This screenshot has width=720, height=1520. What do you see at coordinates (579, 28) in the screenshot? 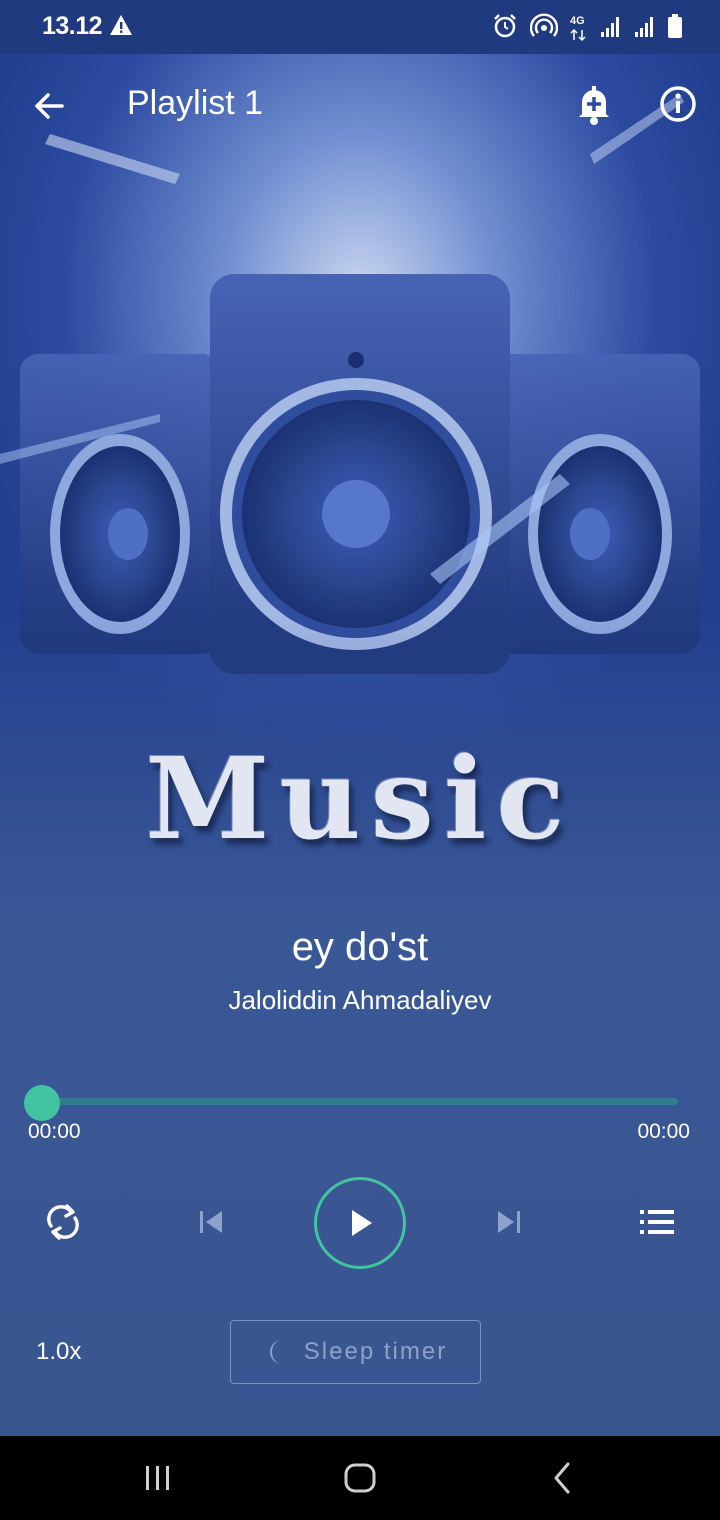
I see `4g-icon: 4G` at bounding box center [579, 28].